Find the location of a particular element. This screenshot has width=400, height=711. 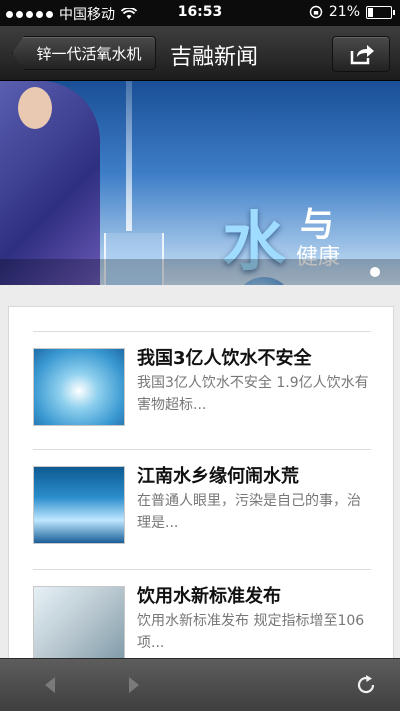

status-right: 21% is located at coordinates (352, 12).